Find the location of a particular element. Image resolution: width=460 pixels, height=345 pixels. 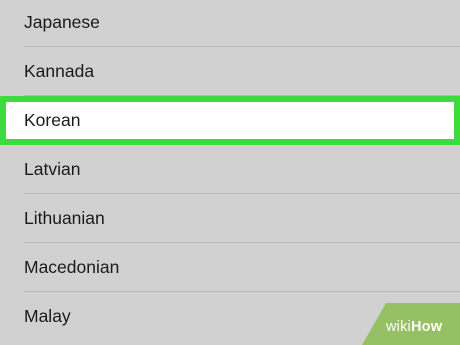

language-label: Korean is located at coordinates (52, 120).